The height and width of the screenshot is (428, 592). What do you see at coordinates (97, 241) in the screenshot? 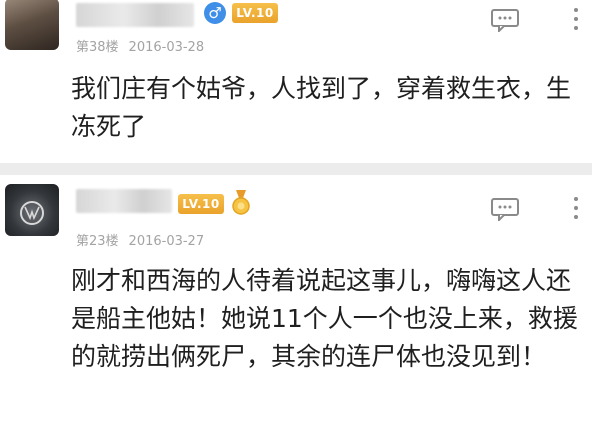
I see `floor-number: 第23楼` at bounding box center [97, 241].